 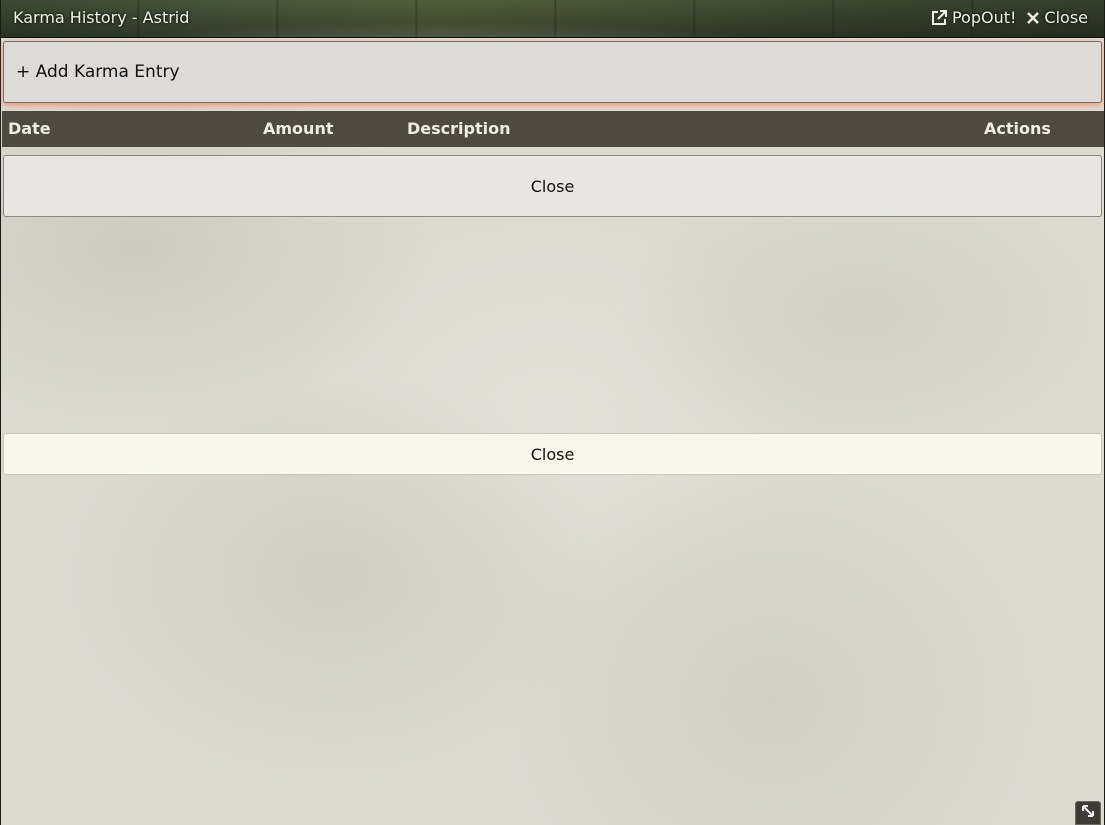 I want to click on window-titlebar: Karma History - Astrid PopOut! Close, so click(x=552, y=19).